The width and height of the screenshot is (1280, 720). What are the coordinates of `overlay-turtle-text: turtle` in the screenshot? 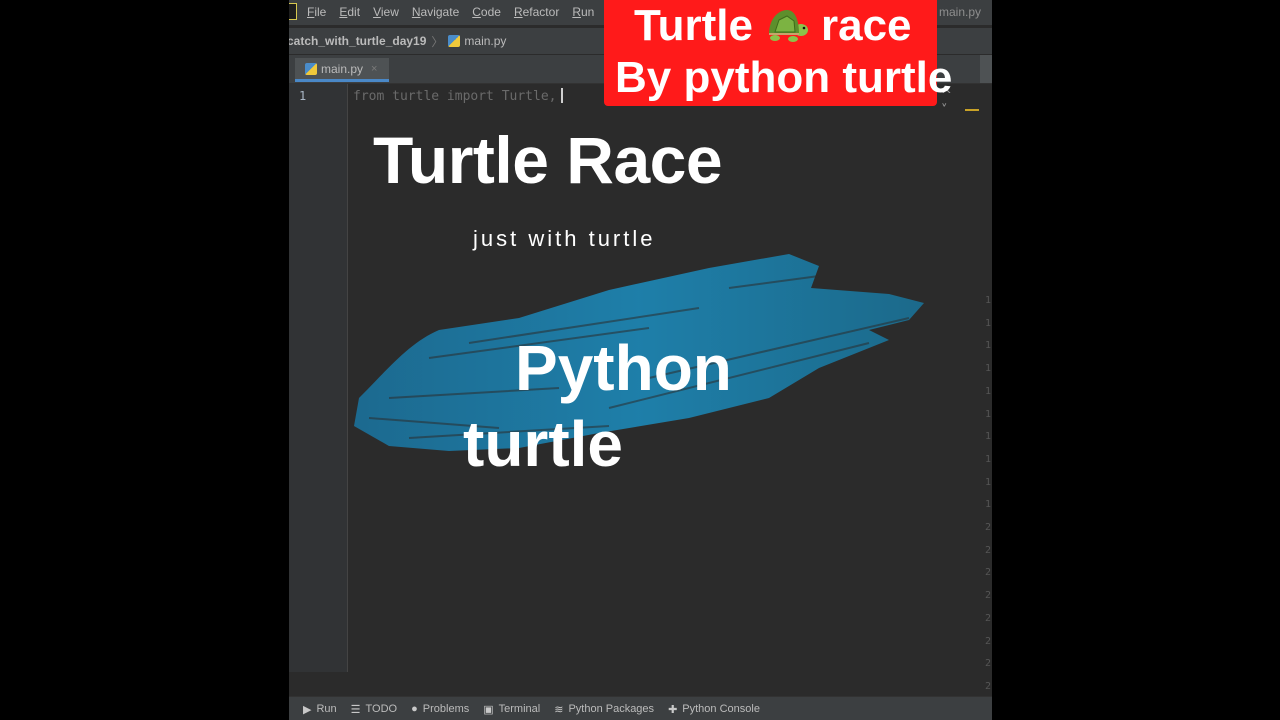 It's located at (543, 444).